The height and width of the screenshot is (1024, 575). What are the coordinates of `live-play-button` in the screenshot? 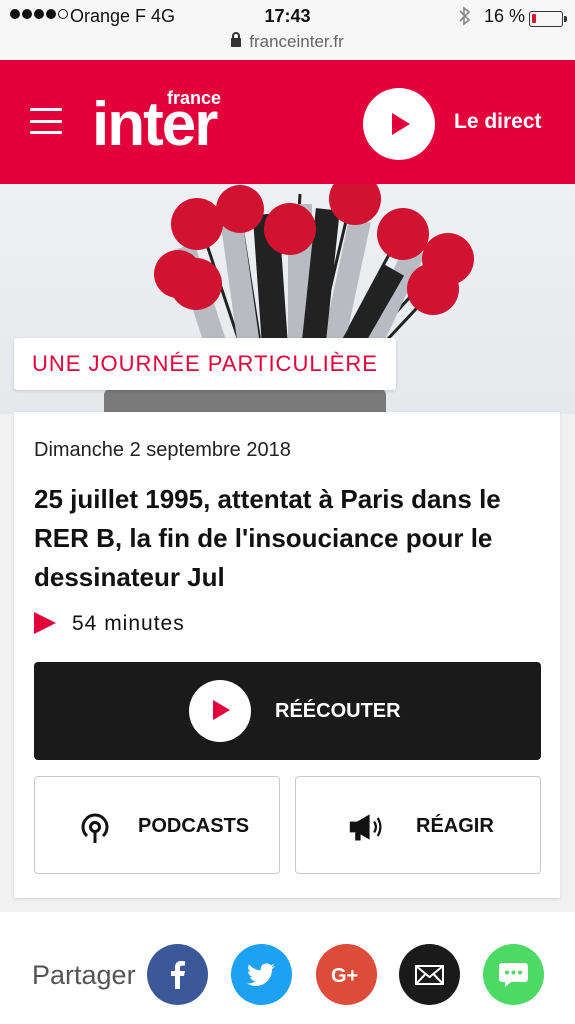 It's located at (399, 124).